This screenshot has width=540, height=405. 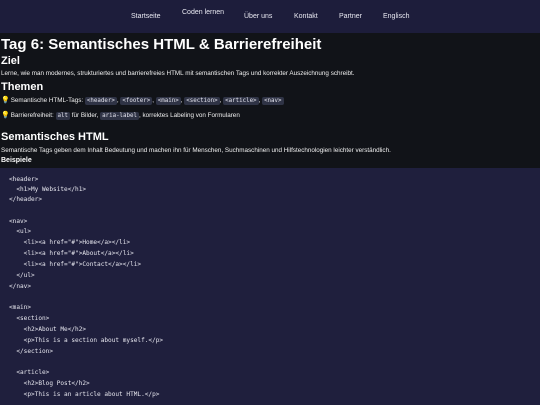 I want to click on code-line: </ul>, so click(x=22, y=275).